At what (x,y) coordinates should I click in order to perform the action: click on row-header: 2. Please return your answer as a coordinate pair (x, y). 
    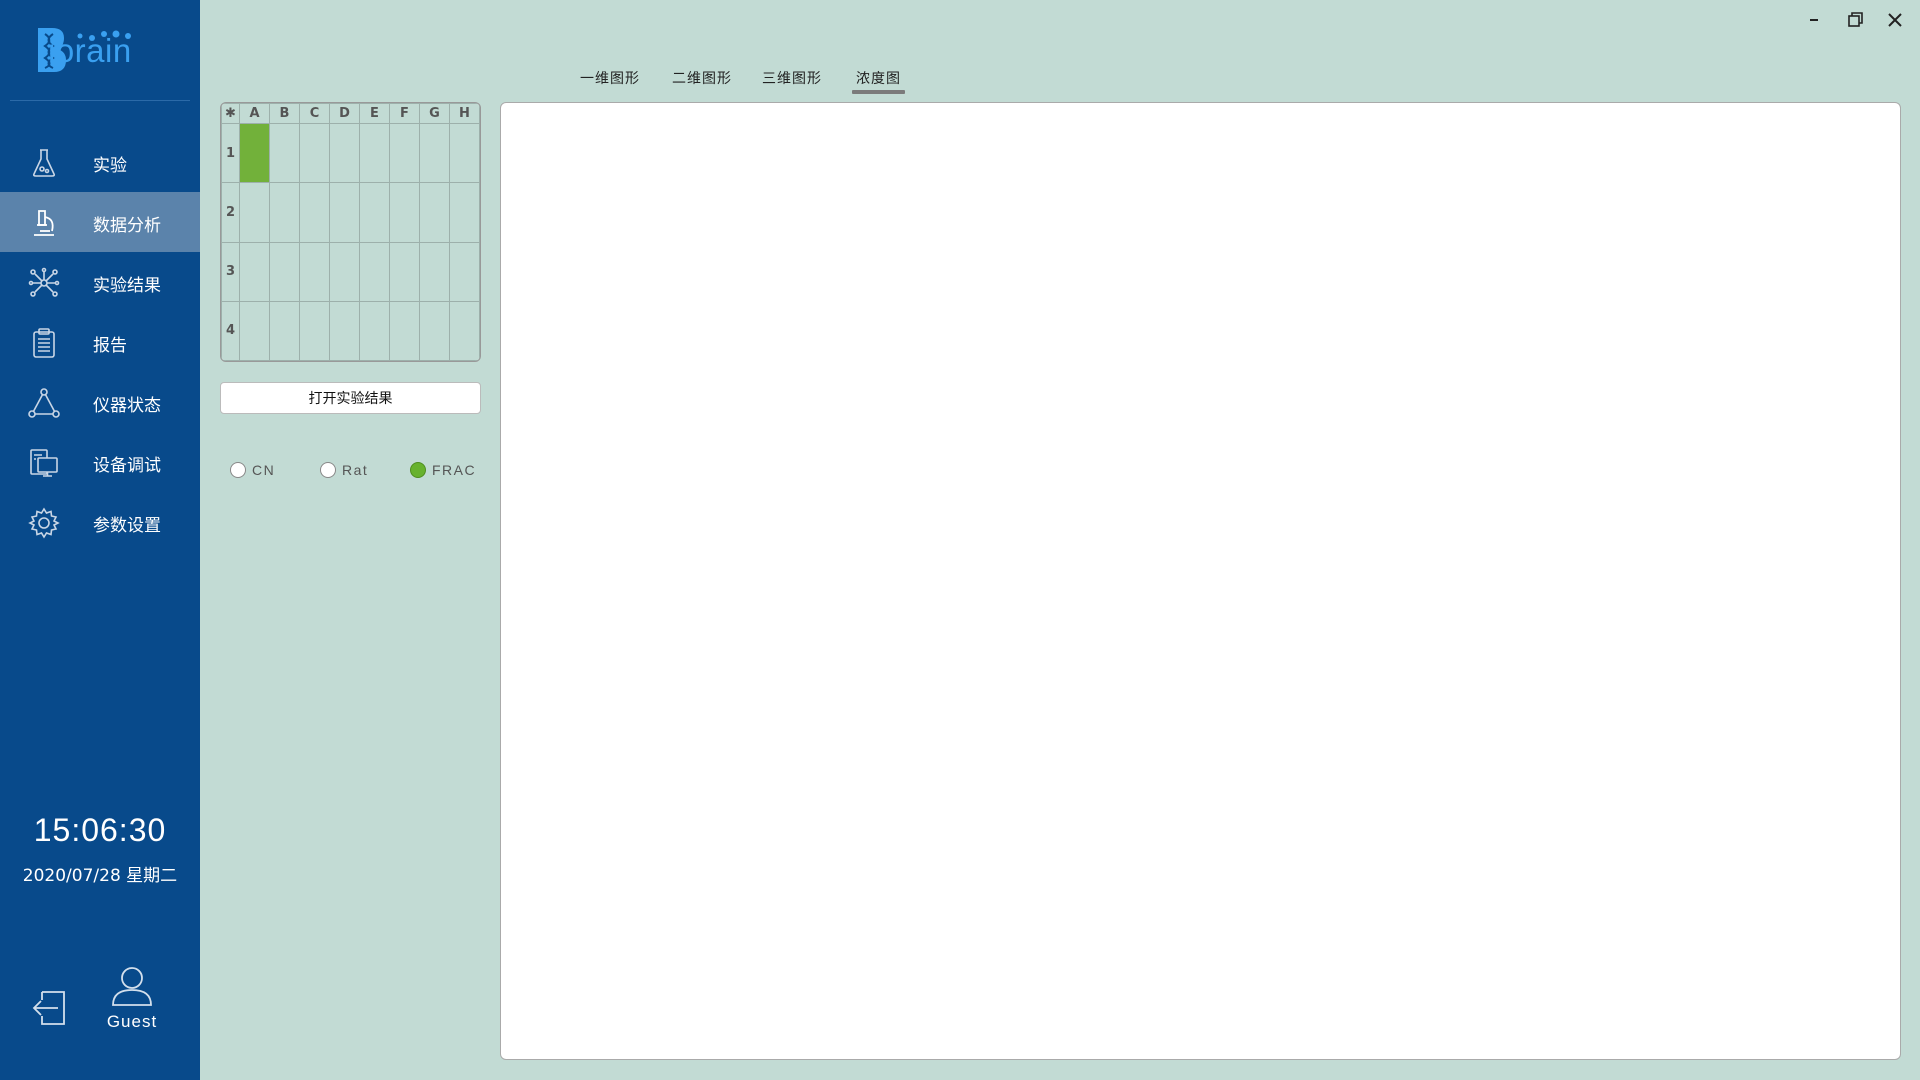
    Looking at the image, I should click on (230, 212).